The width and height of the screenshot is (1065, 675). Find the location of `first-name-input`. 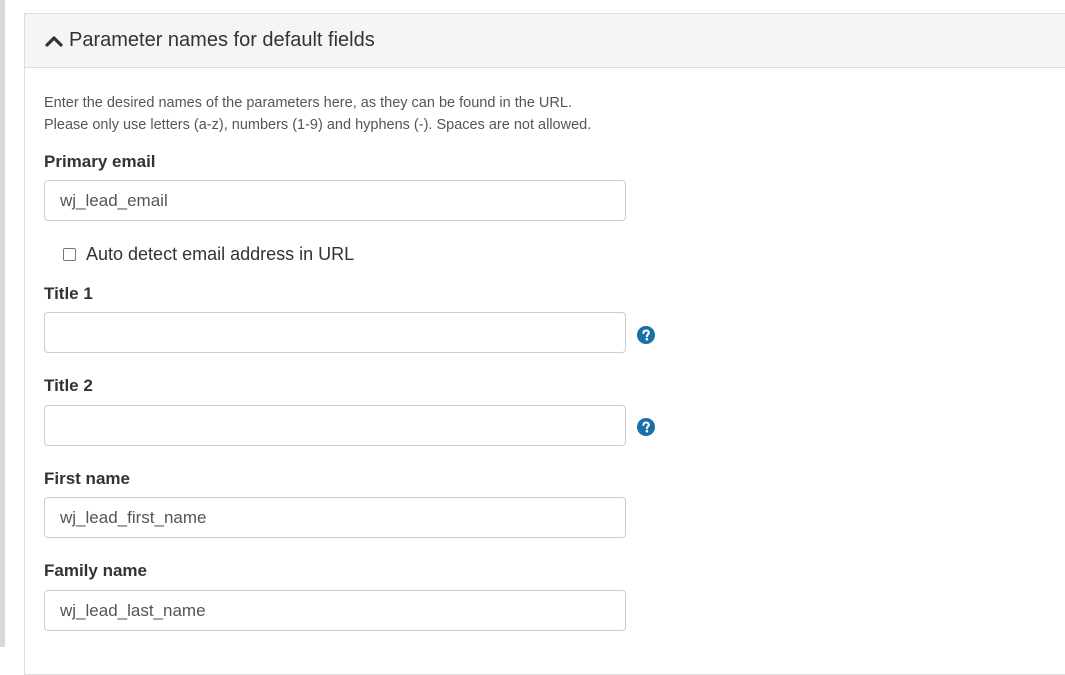

first-name-input is located at coordinates (335, 517).